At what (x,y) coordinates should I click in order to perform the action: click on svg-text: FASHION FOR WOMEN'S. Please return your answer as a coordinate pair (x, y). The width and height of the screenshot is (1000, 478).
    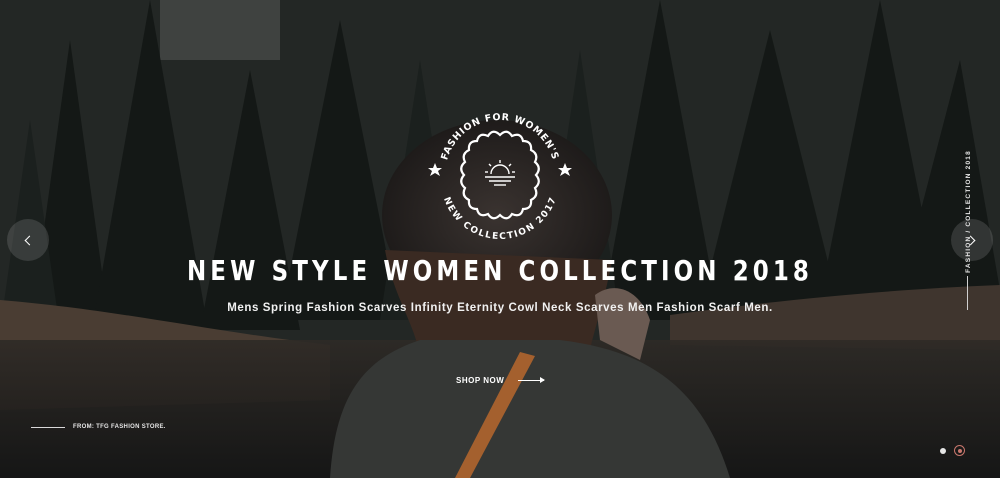
    Looking at the image, I should click on (499, 137).